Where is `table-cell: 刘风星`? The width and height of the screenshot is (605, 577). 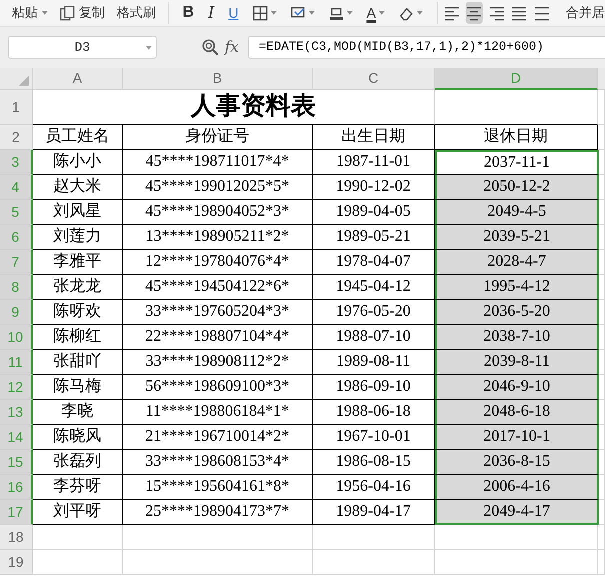
table-cell: 刘风星 is located at coordinates (78, 212).